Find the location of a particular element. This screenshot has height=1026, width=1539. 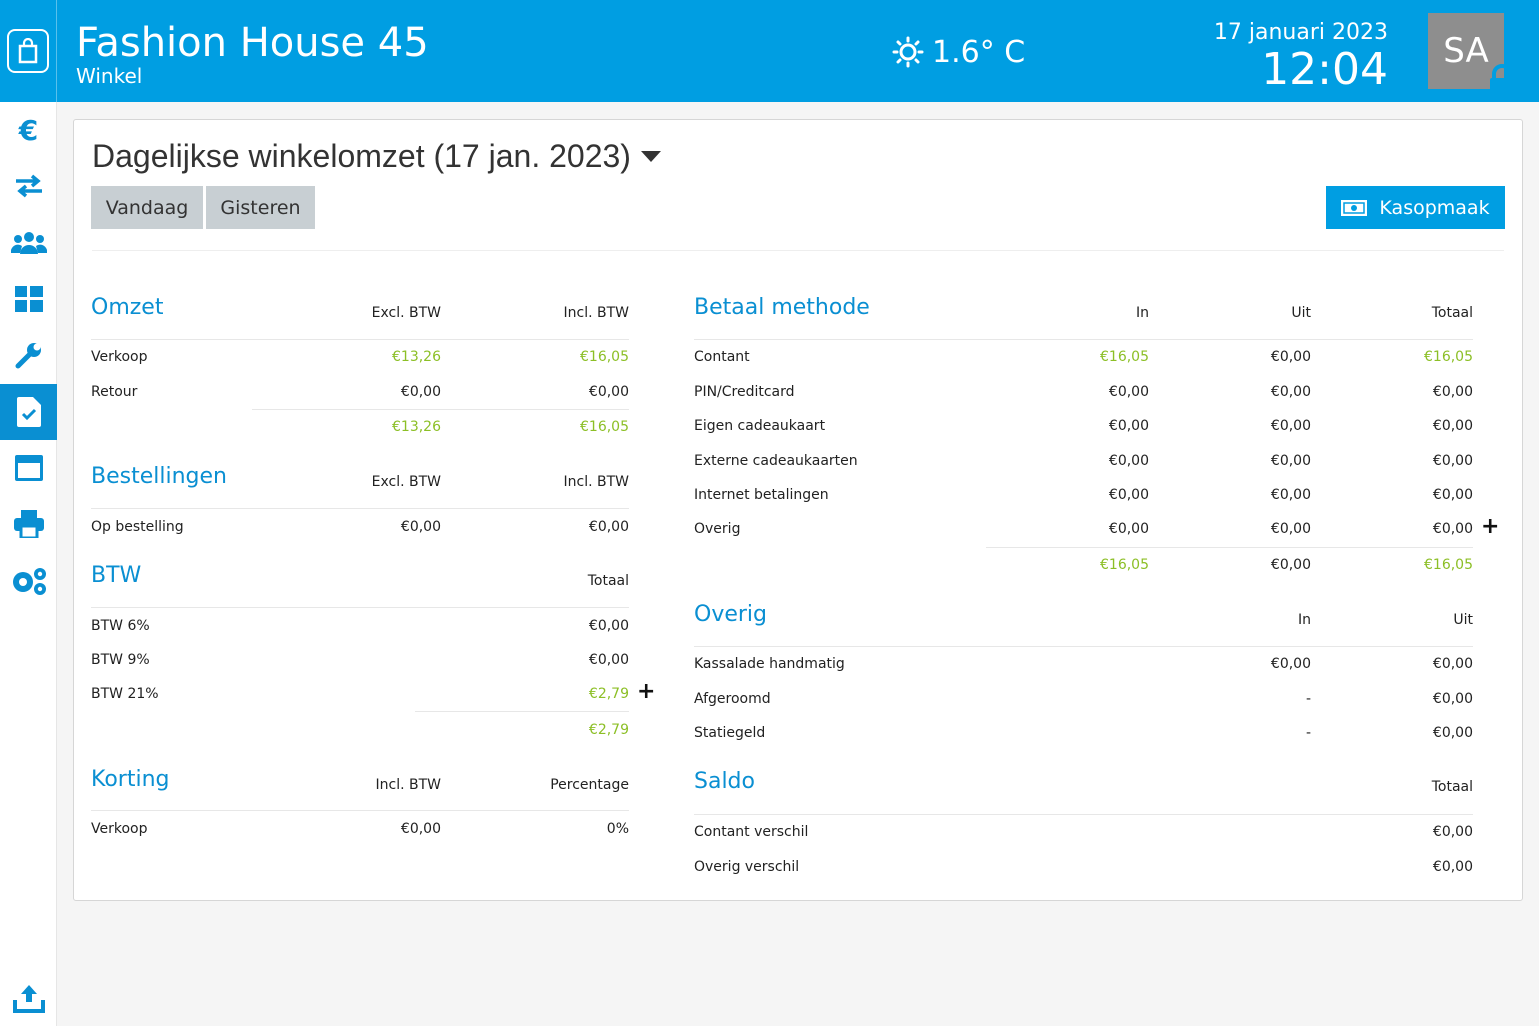

settings-icon is located at coordinates (29, 581).